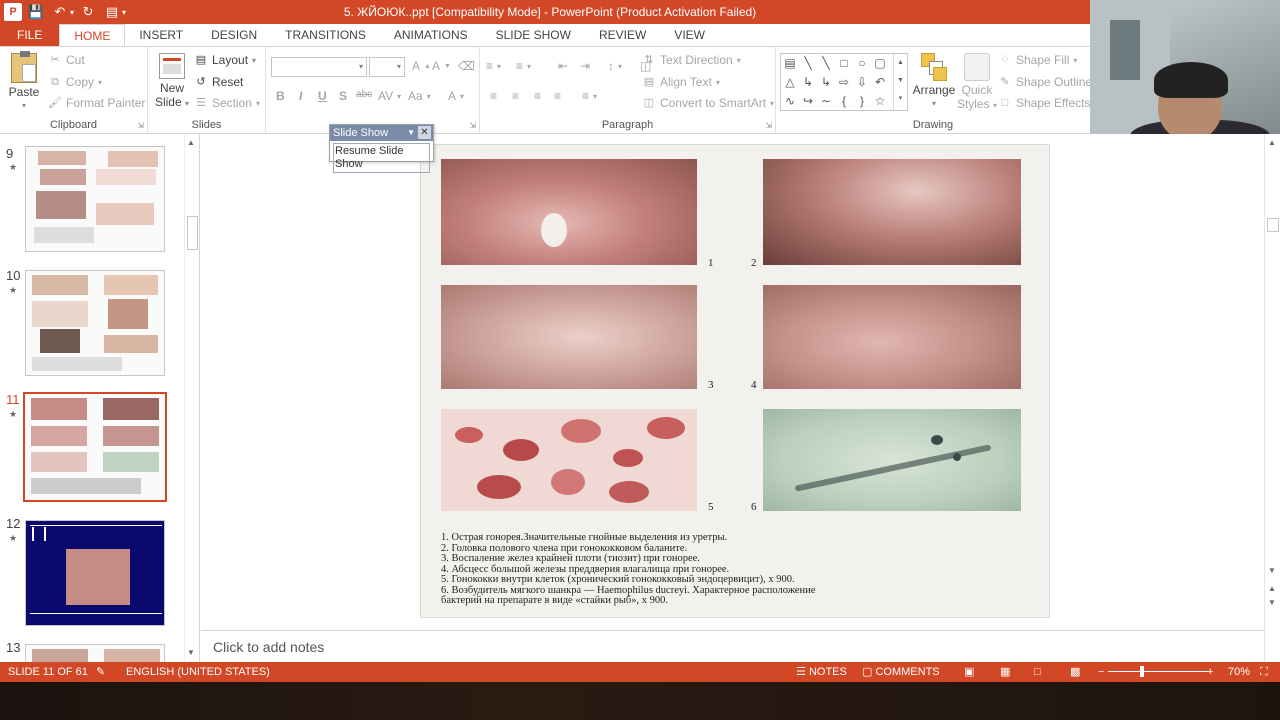 This screenshot has height=720, width=1280. What do you see at coordinates (808, 82) in the screenshot?
I see `elbow-connector-icon: ↳` at bounding box center [808, 82].